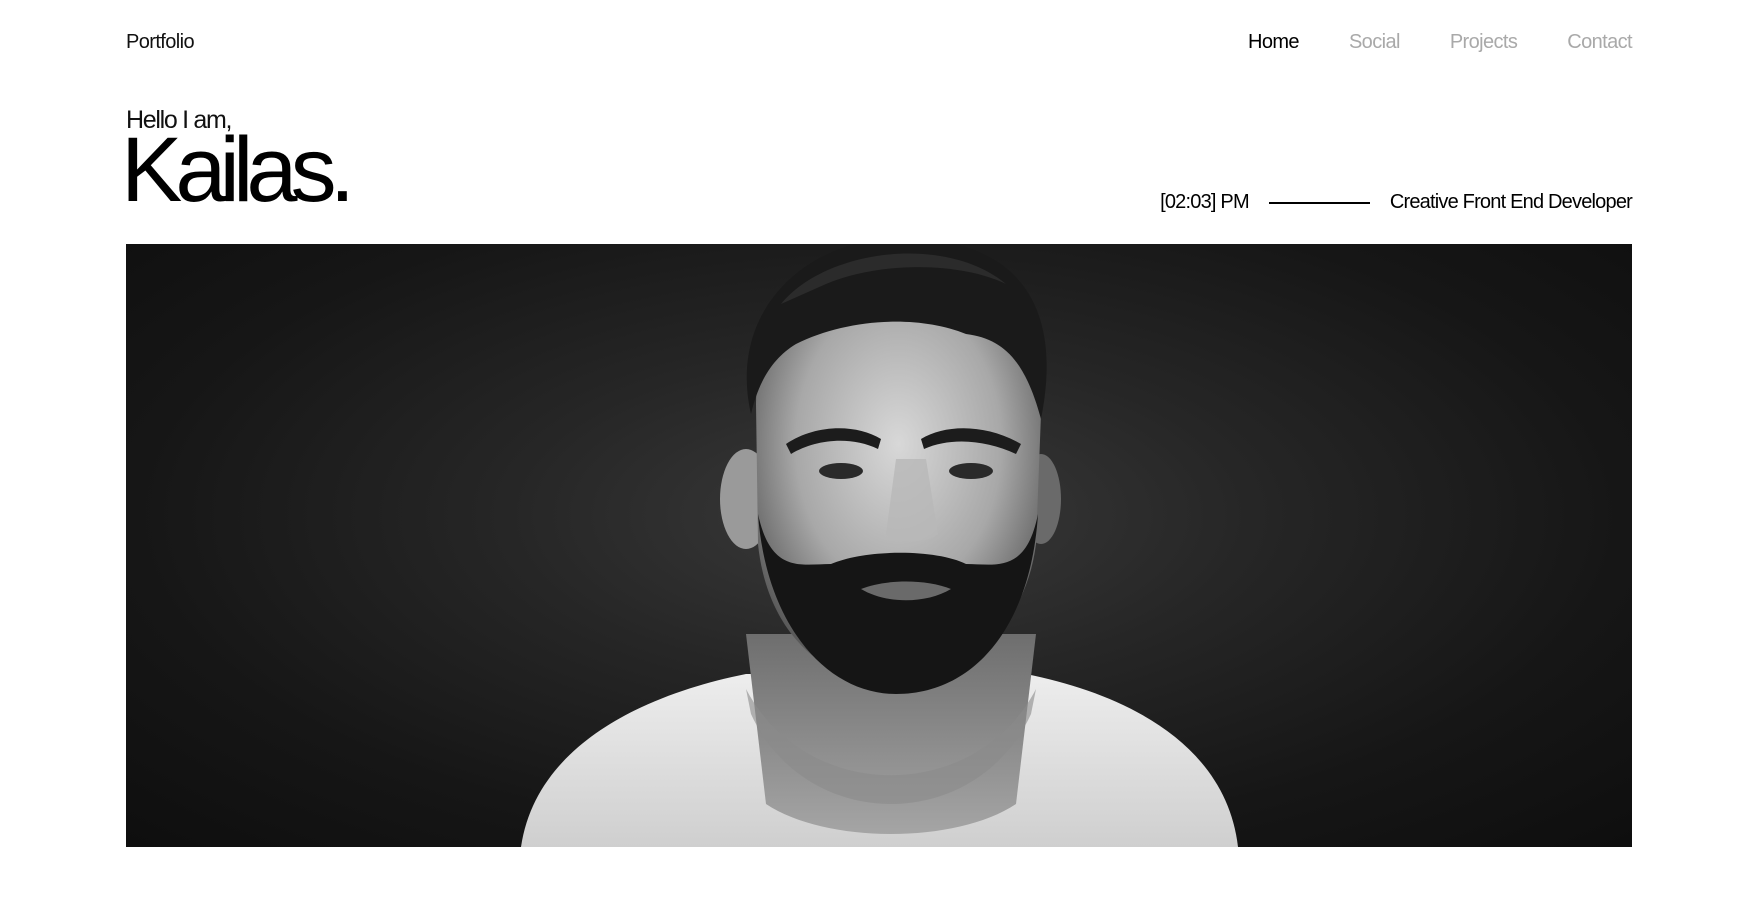 The height and width of the screenshot is (902, 1751). What do you see at coordinates (160, 42) in the screenshot?
I see `brand-logo-link: Portfolio` at bounding box center [160, 42].